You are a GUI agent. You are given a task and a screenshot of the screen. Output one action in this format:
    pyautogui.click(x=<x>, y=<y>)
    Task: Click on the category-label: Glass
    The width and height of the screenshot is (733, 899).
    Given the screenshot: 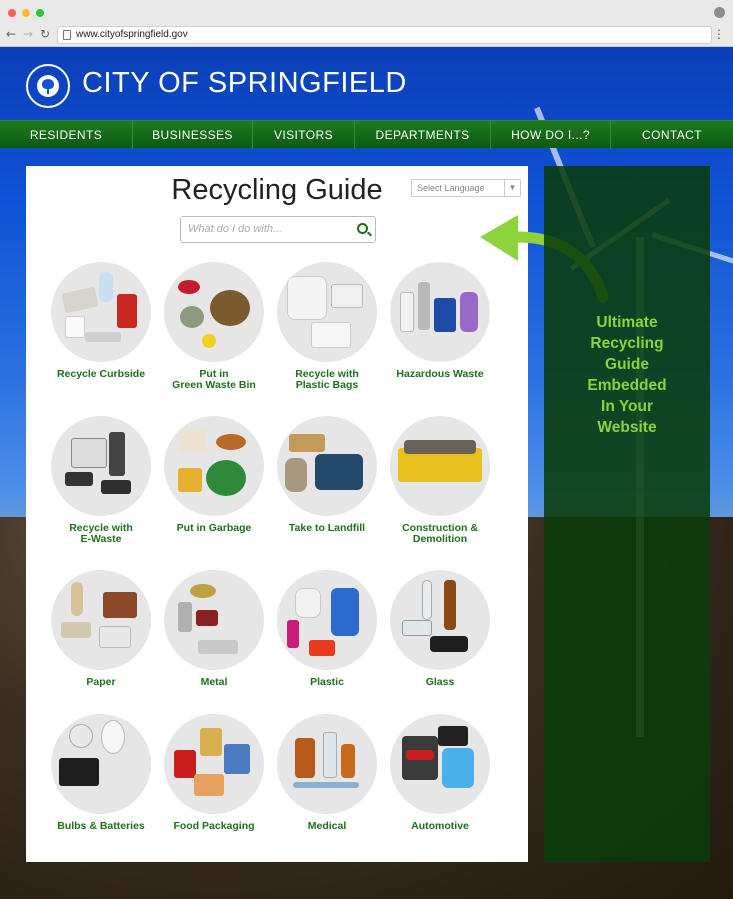 What is the action you would take?
    pyautogui.click(x=440, y=682)
    